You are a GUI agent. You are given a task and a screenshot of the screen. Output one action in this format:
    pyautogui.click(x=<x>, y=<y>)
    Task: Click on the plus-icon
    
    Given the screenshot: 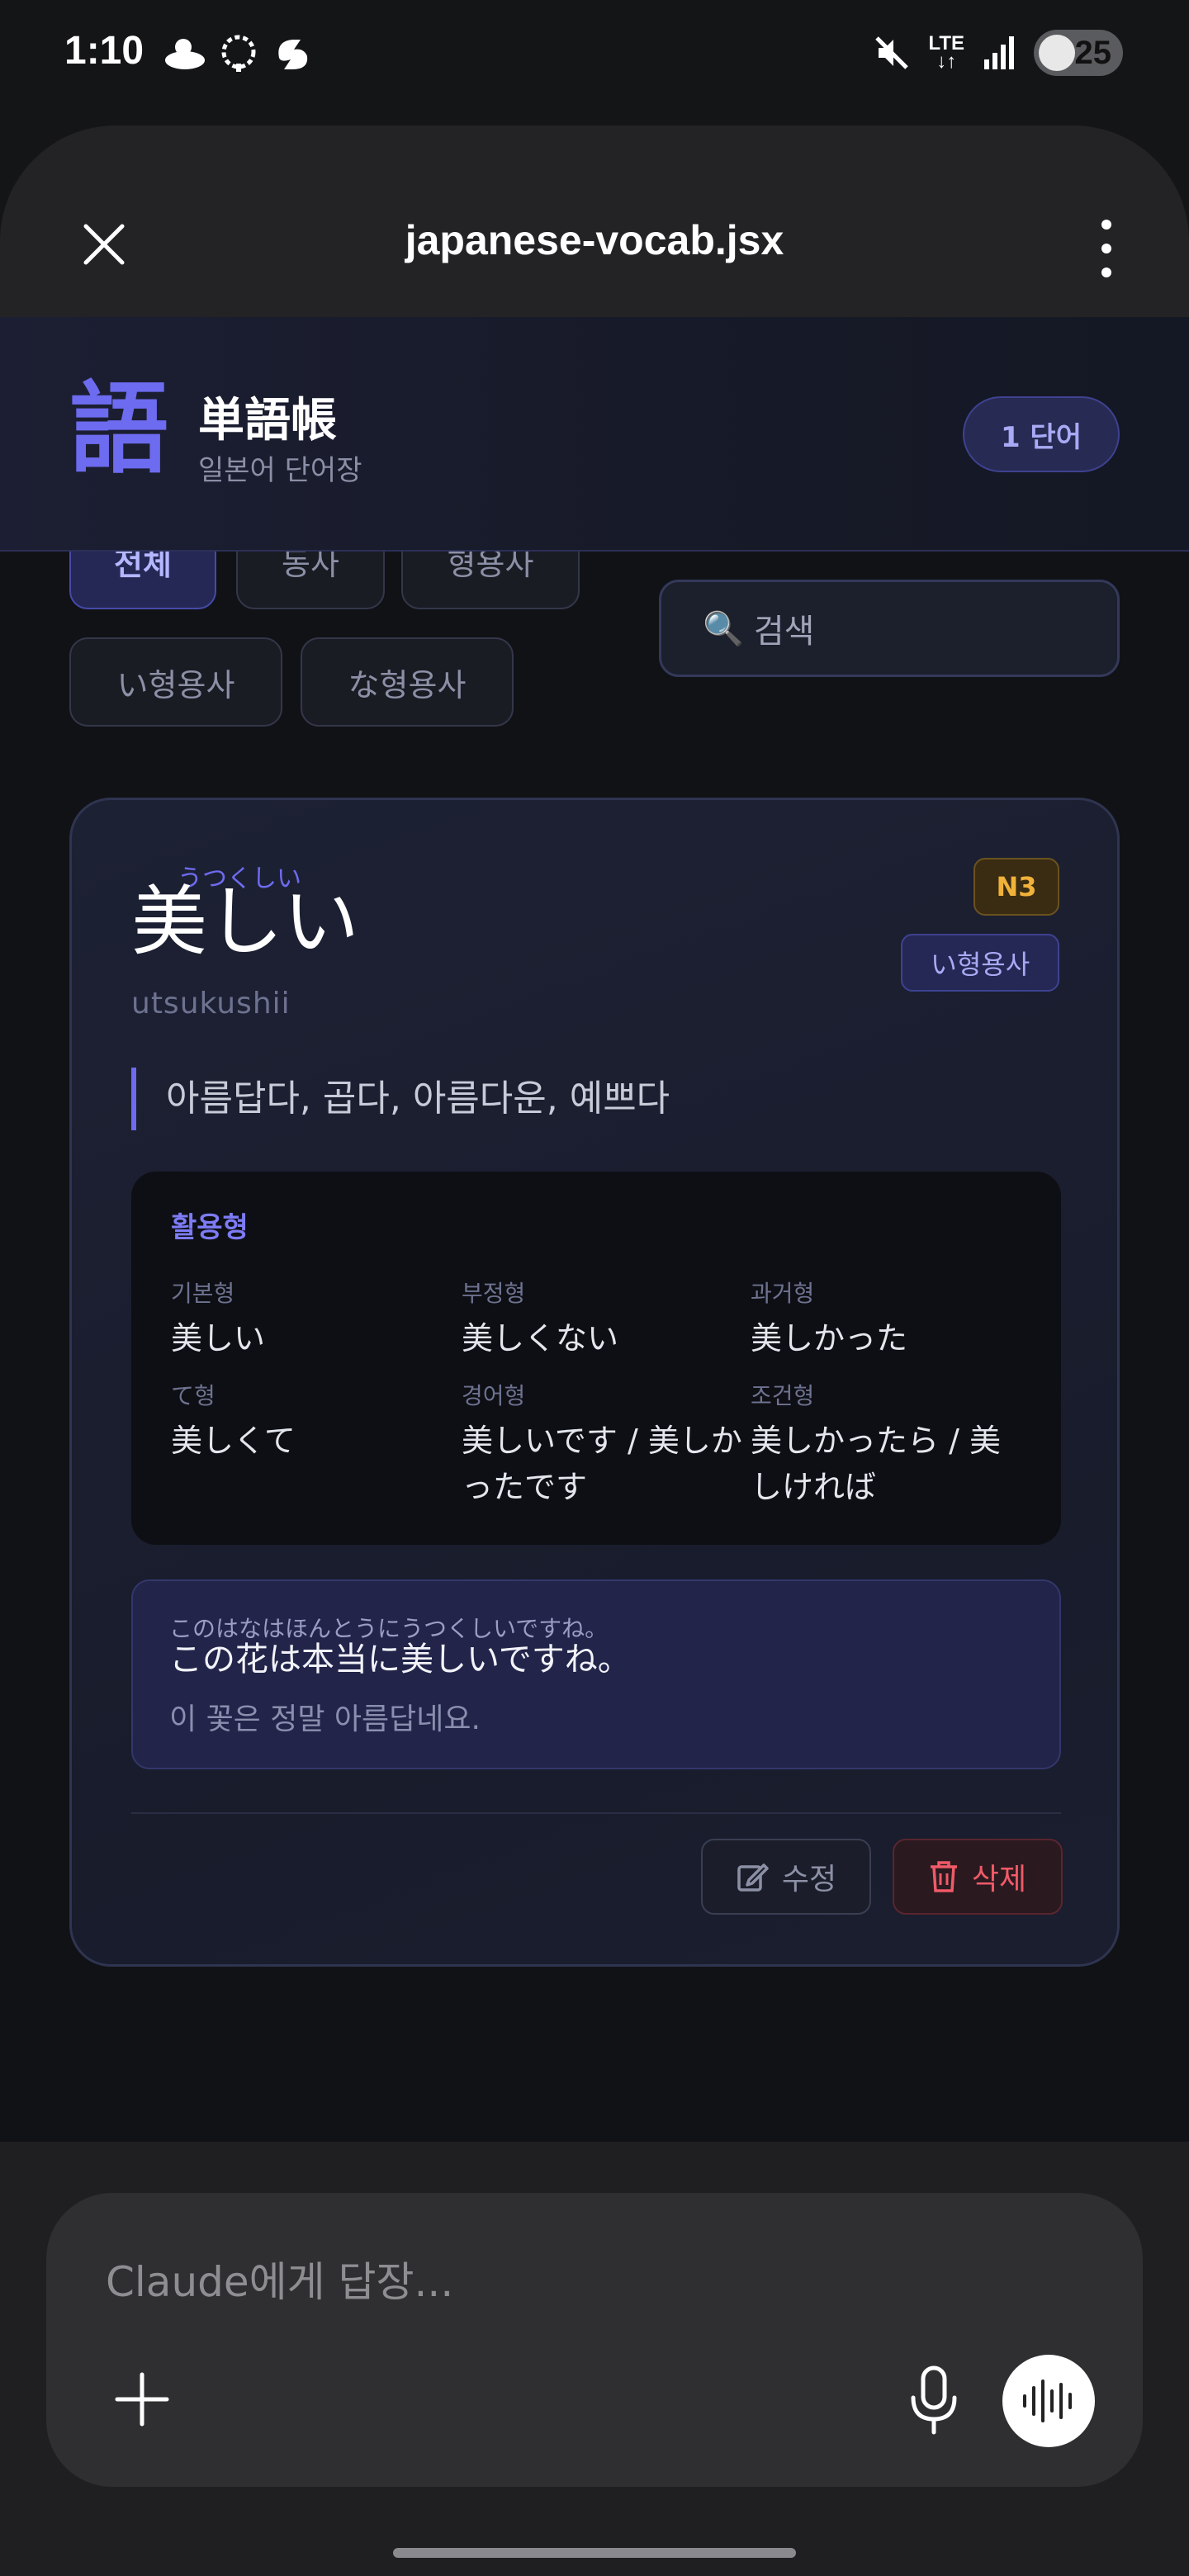 What is the action you would take?
    pyautogui.click(x=142, y=2399)
    